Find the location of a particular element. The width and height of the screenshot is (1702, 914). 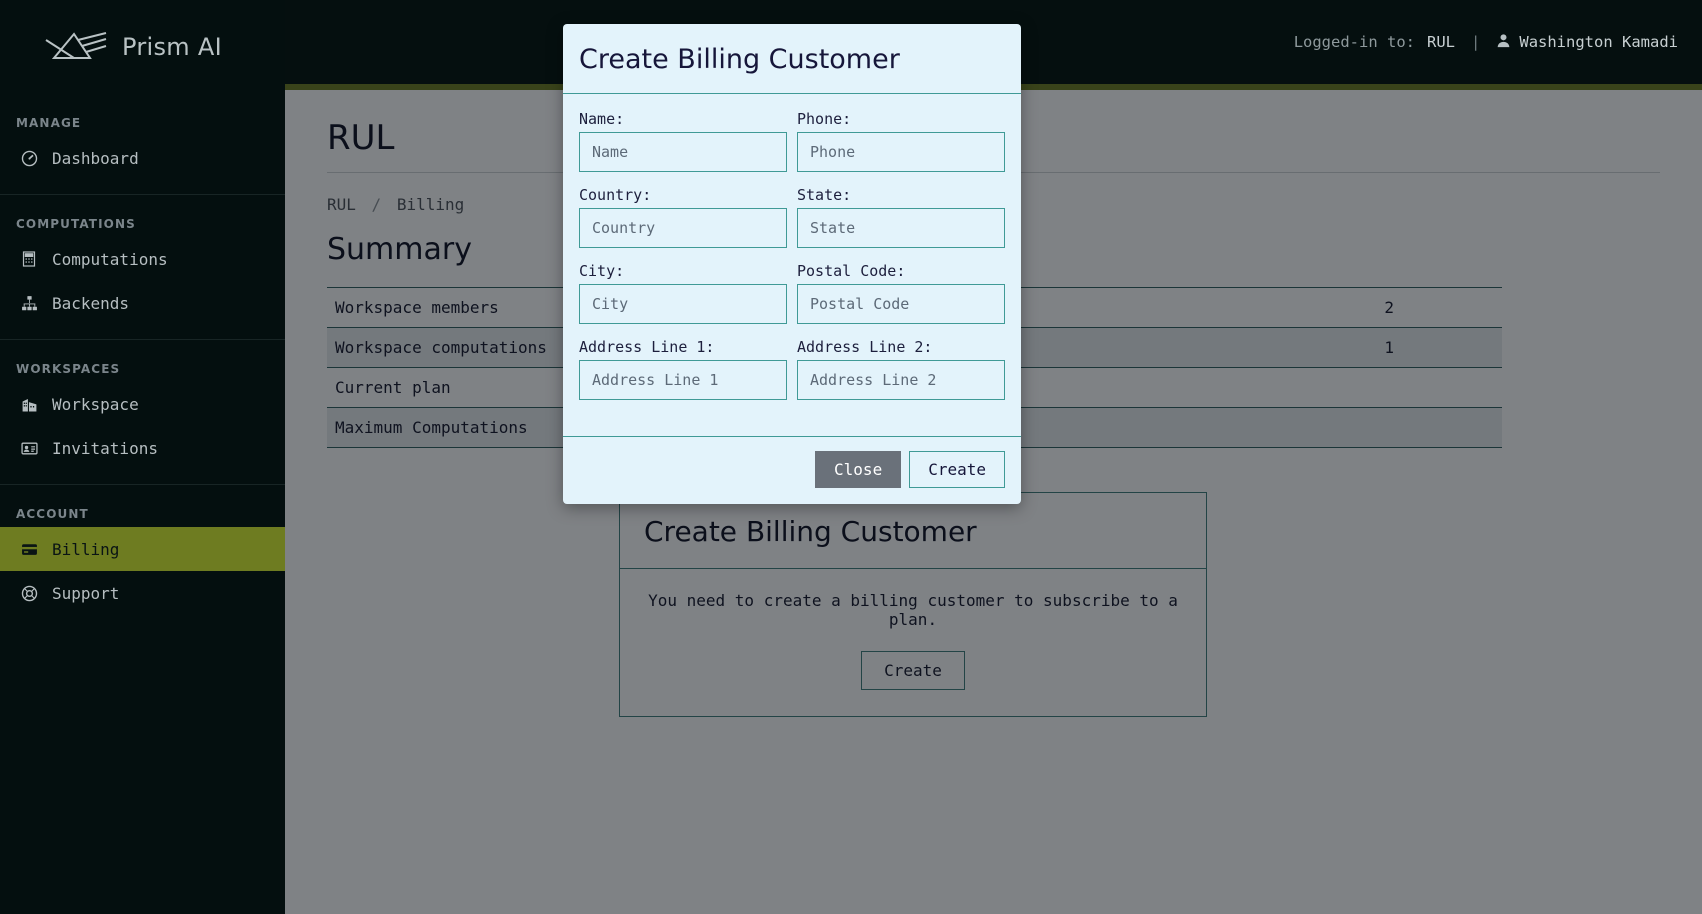

sidebar-item-computations: Computations is located at coordinates (142, 259).